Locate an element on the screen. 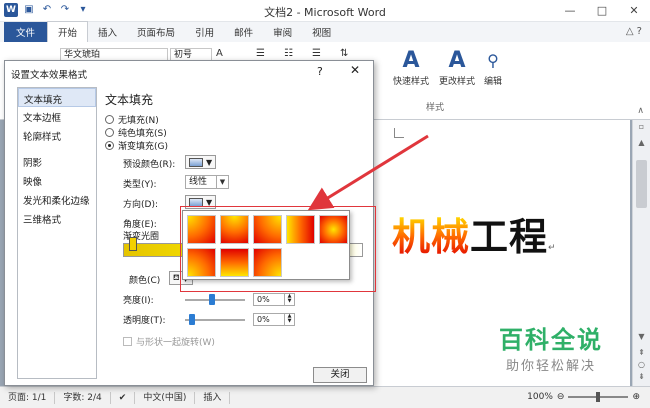 Image resolution: width=650 pixels, height=408 pixels. title-bar: W ▣ ↶ ↷ ▾ 文档2 - Microsoft Word — □ ✕ is located at coordinates (325, 11).